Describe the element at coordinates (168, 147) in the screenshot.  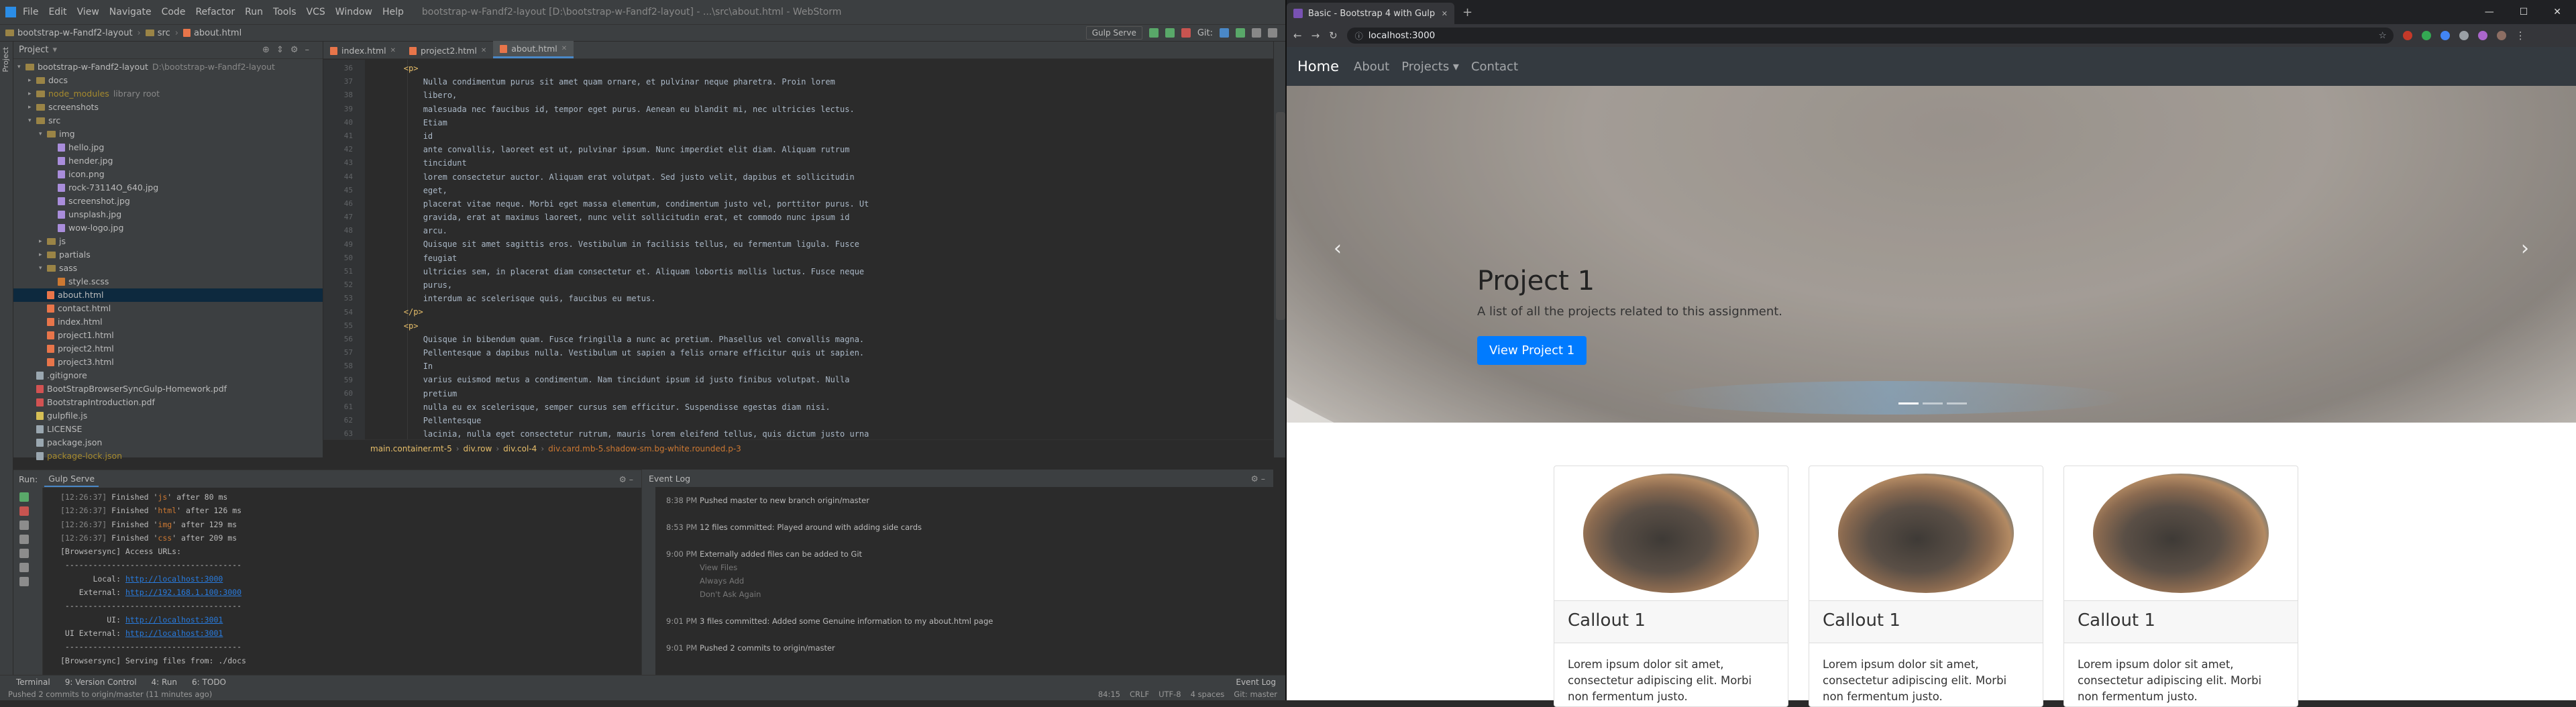
I see `tree-item: hello.jpg` at that location.